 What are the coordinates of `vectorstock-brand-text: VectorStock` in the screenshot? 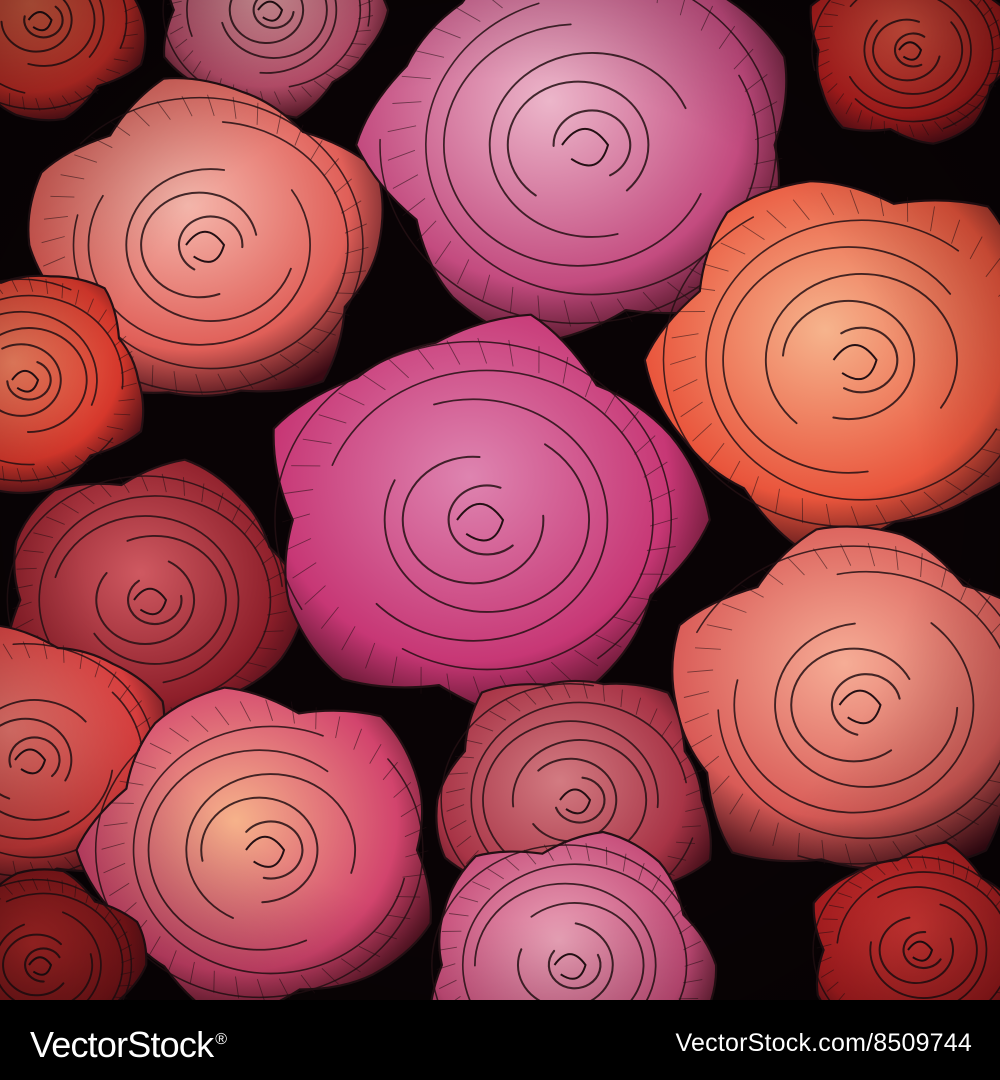 It's located at (122, 1044).